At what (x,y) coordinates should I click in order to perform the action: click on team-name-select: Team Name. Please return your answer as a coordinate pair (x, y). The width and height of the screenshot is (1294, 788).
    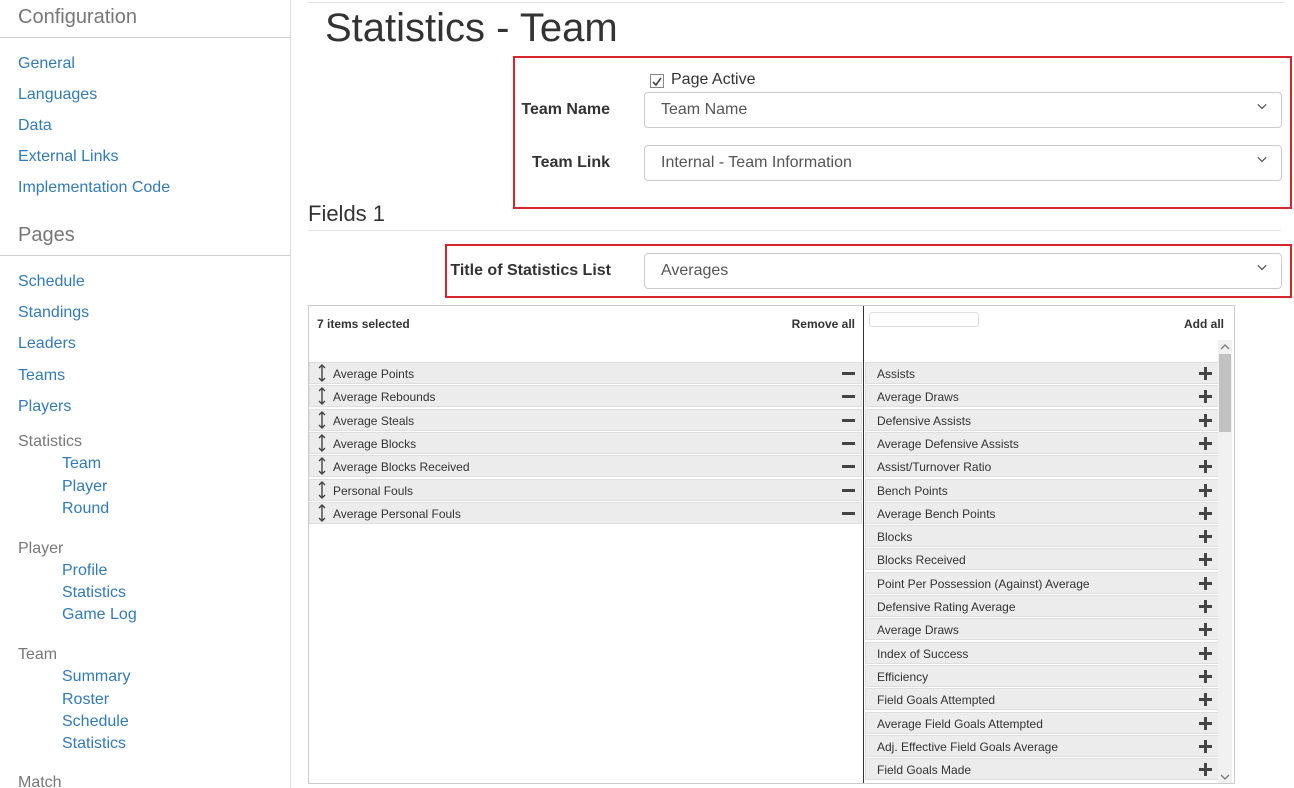
    Looking at the image, I should click on (963, 110).